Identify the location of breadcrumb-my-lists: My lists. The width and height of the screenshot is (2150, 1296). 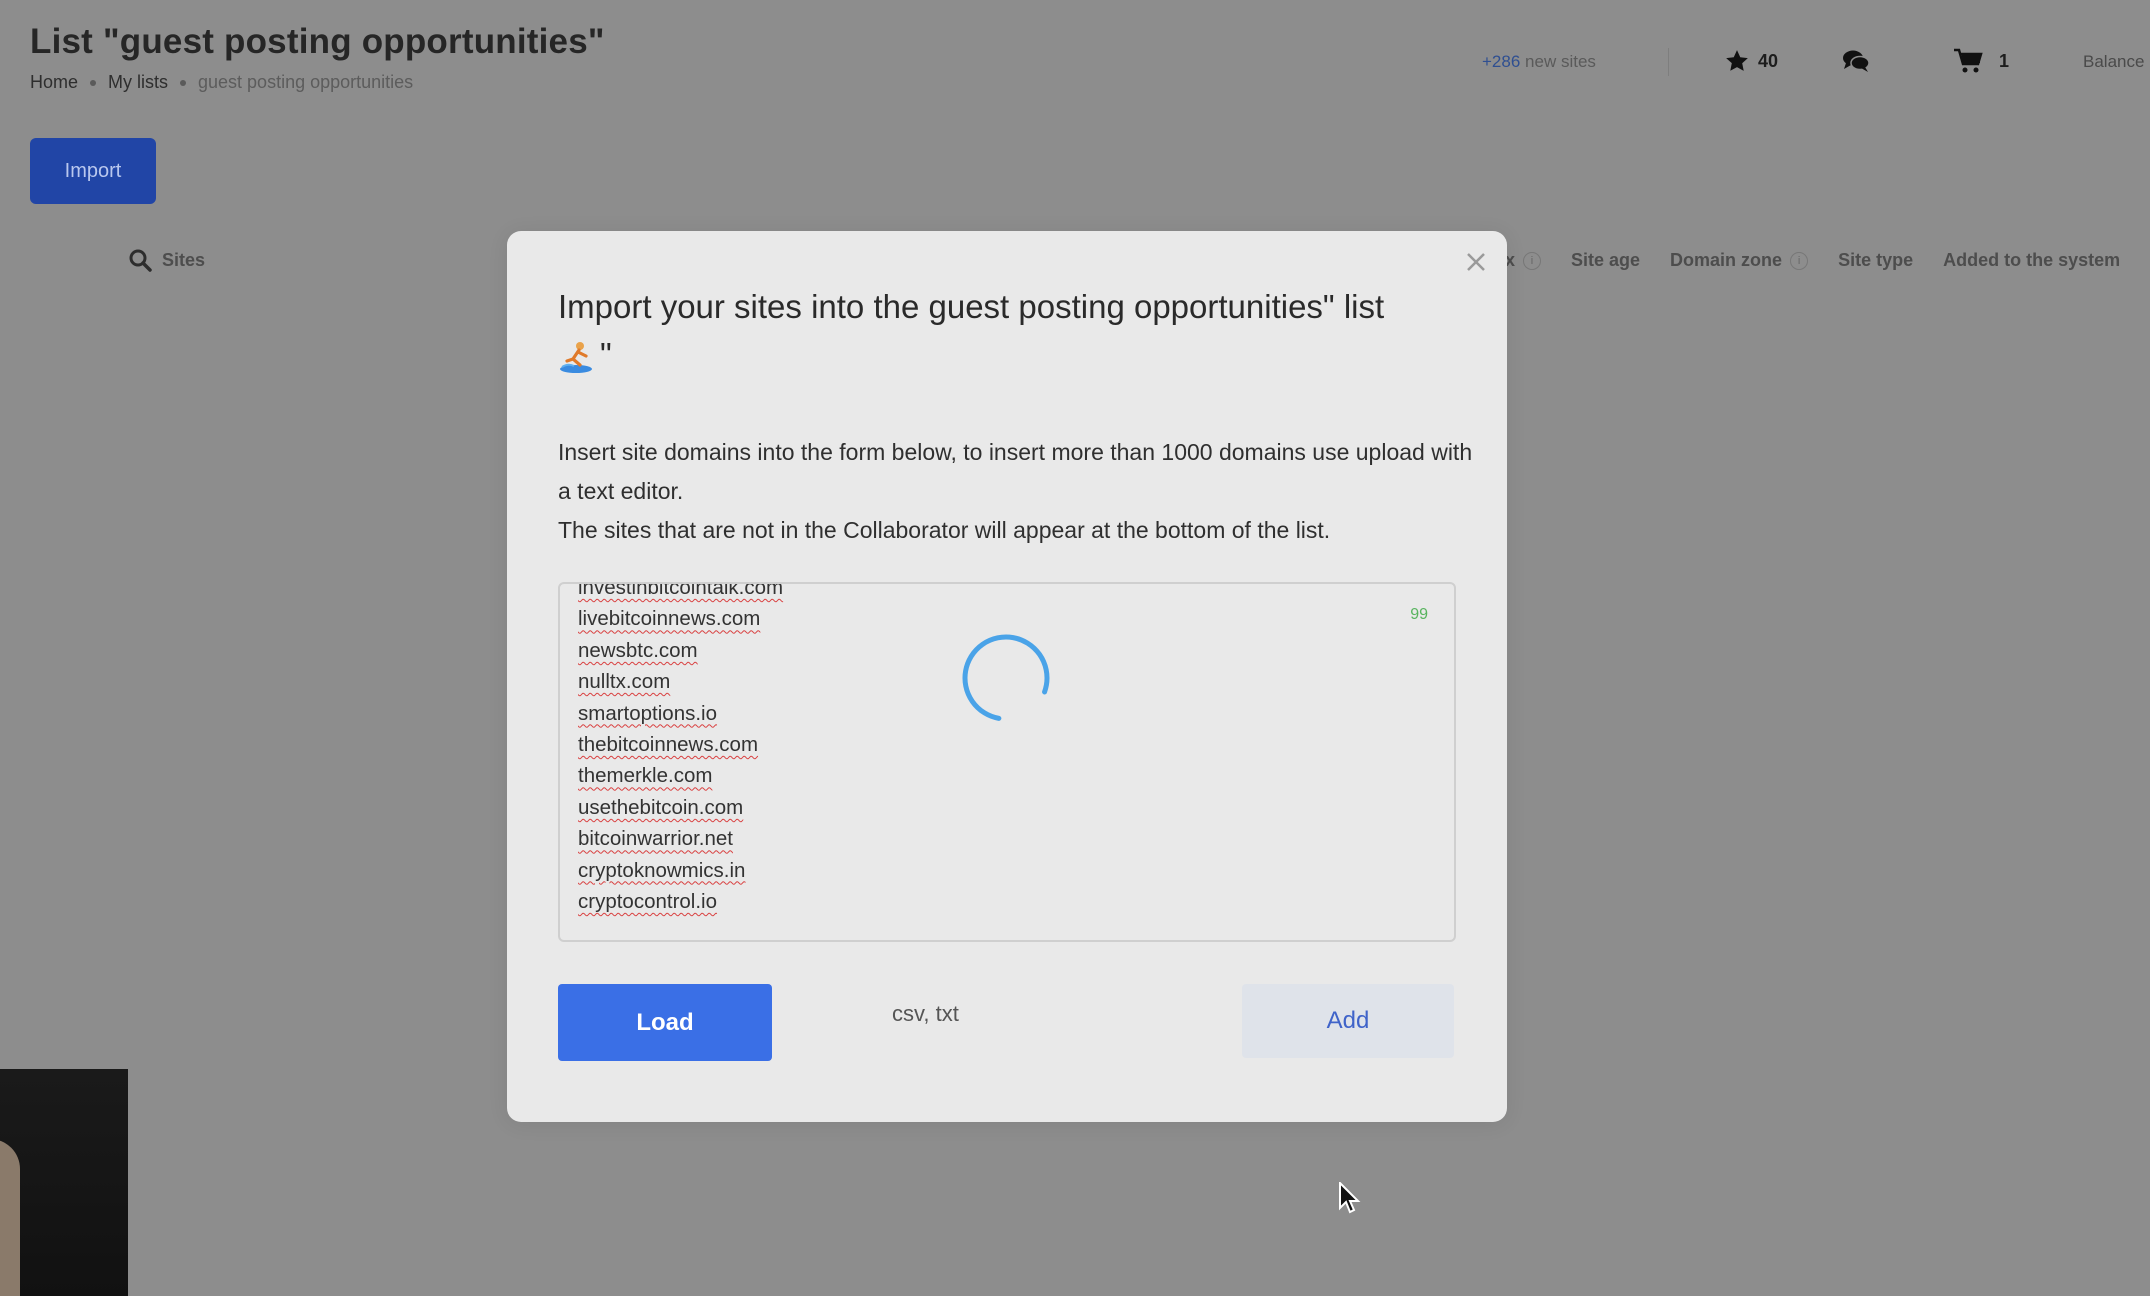
(138, 82).